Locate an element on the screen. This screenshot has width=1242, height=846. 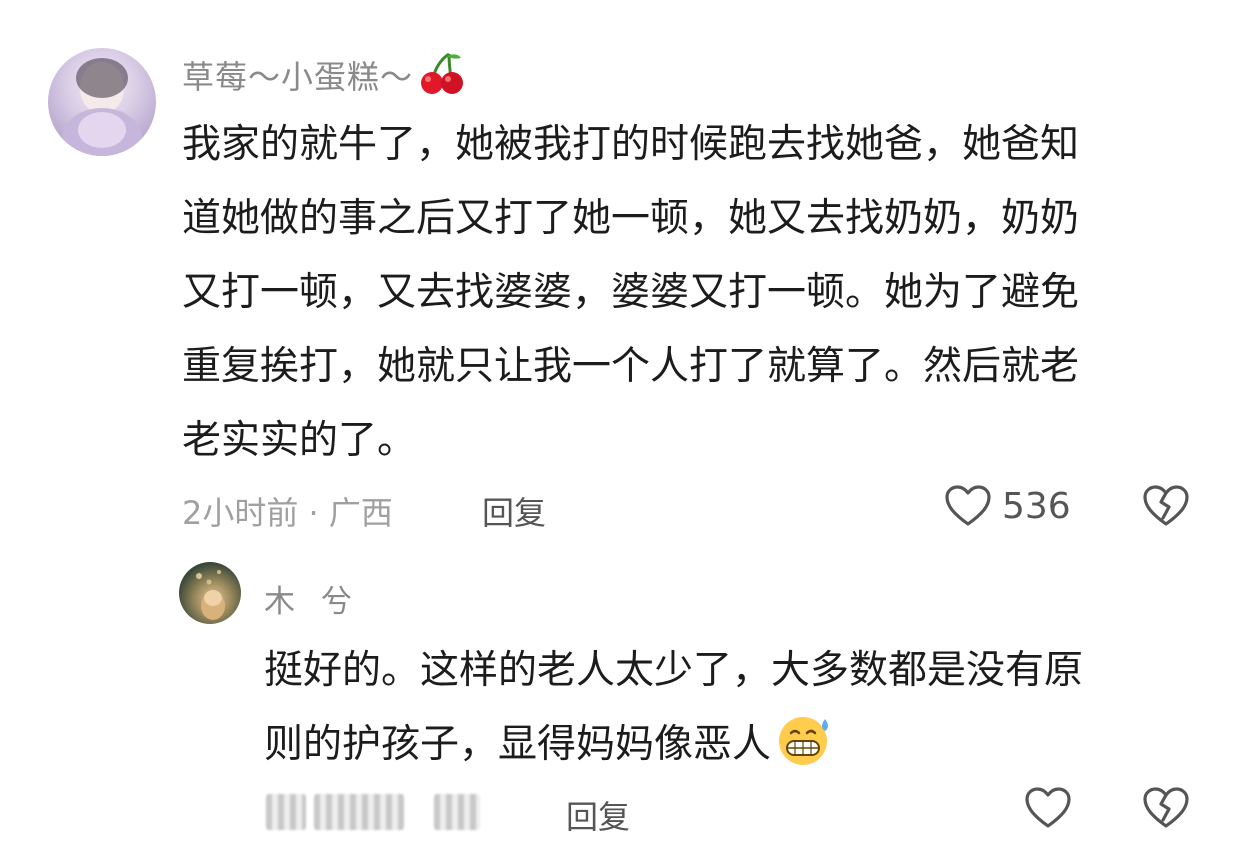
avatar-image is located at coordinates (102, 107).